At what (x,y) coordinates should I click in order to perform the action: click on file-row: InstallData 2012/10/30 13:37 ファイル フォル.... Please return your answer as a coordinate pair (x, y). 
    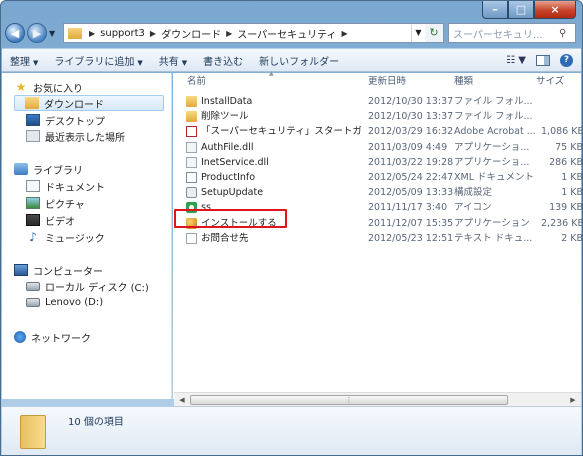
    Looking at the image, I should click on (377, 101).